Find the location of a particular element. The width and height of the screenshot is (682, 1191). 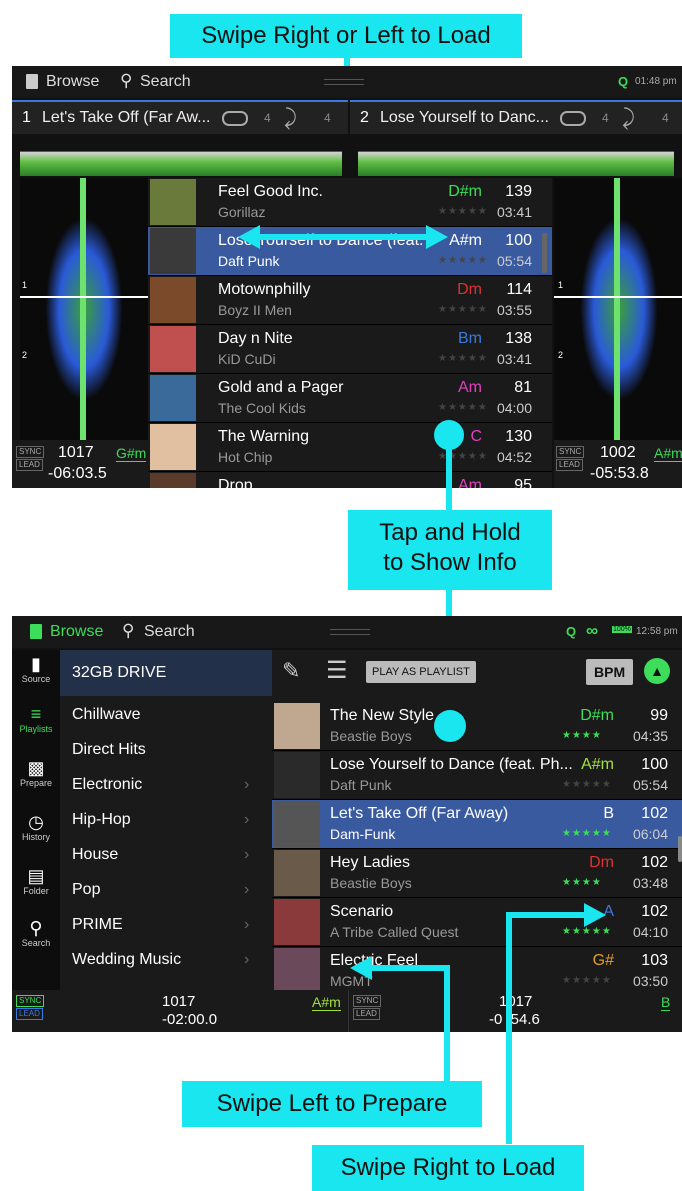

callout-tap-hold-line2: to Show Info is located at coordinates (450, 562).